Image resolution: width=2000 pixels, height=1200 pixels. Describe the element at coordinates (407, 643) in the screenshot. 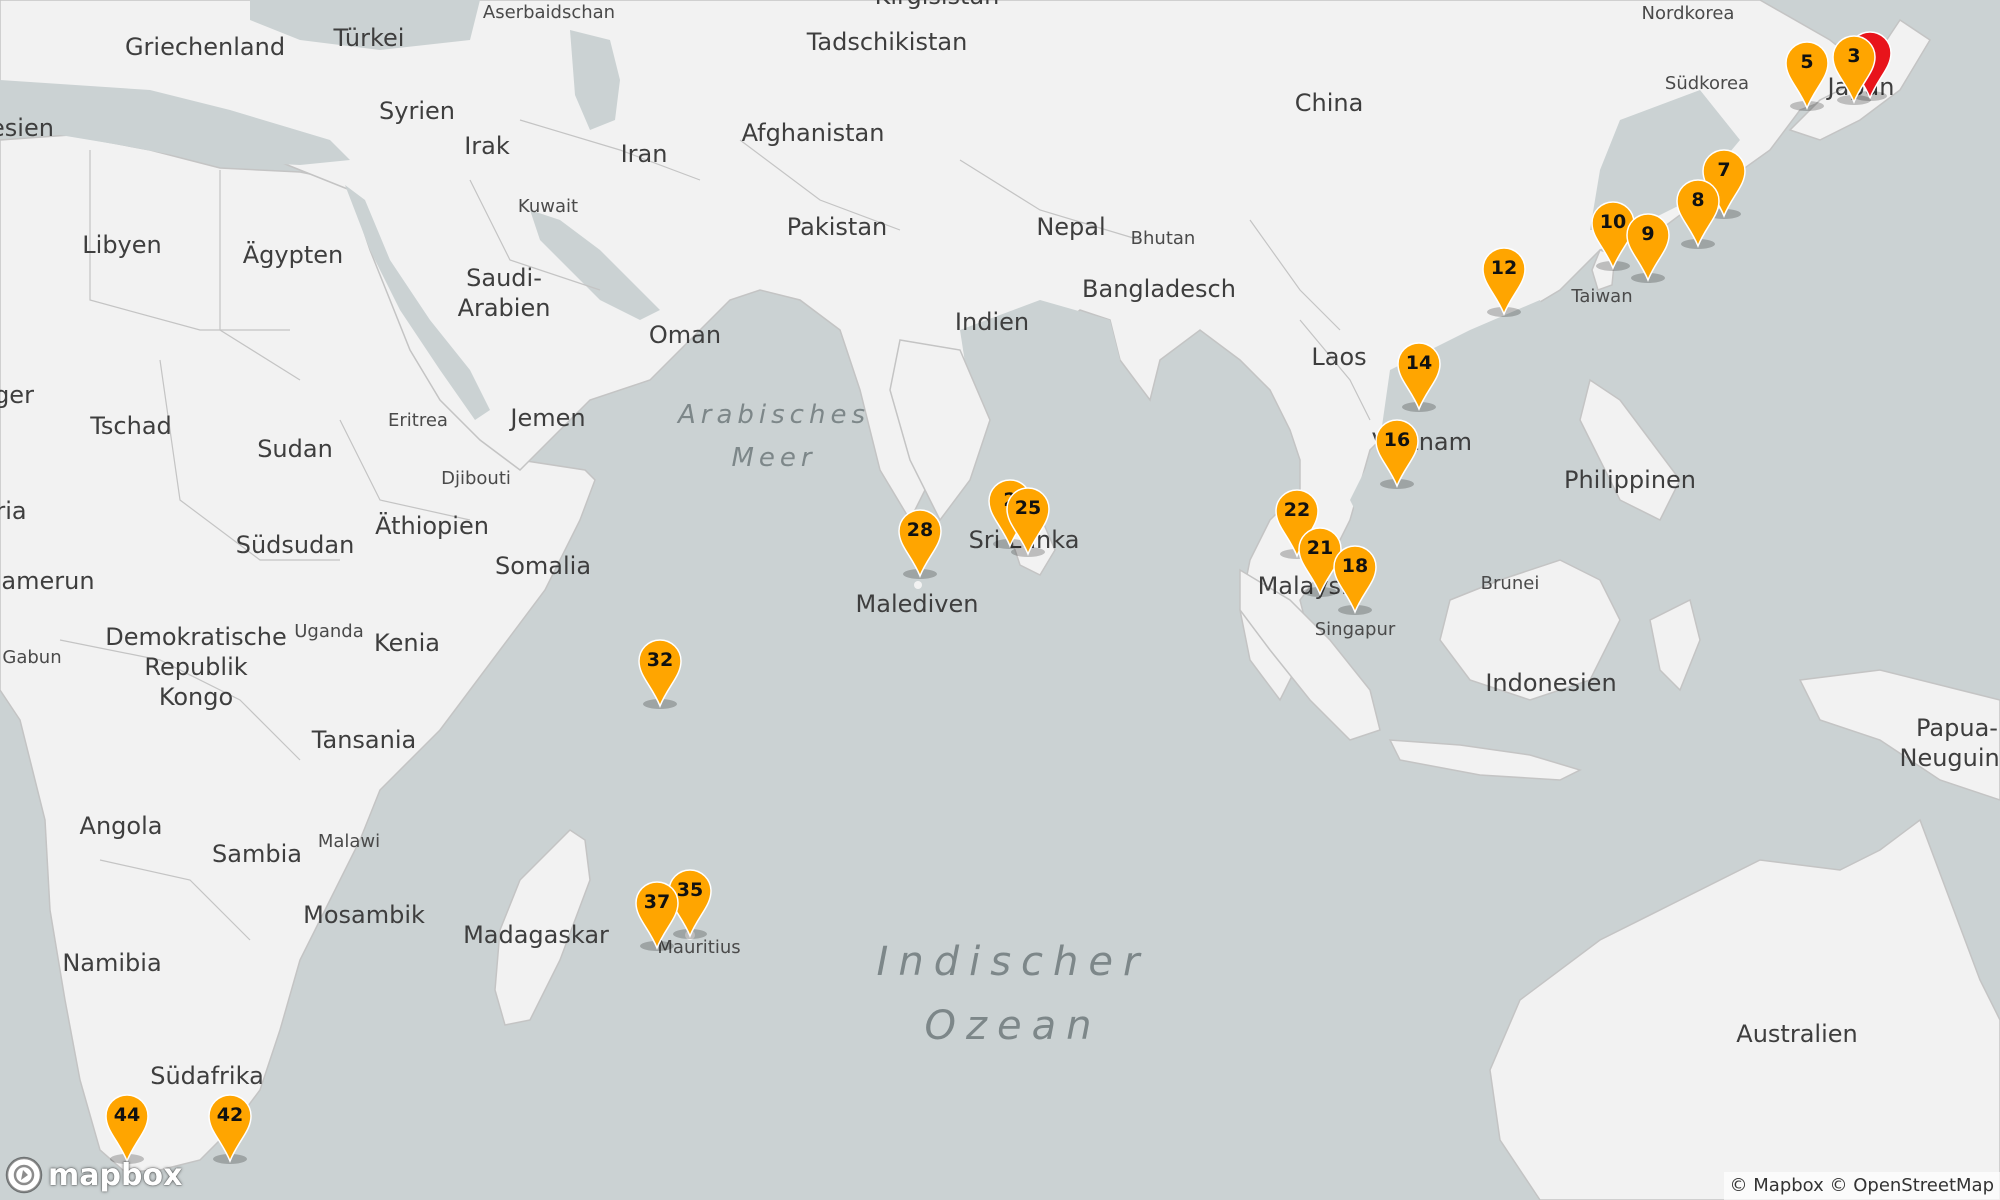

I see `label-kenia: Kenia` at that location.